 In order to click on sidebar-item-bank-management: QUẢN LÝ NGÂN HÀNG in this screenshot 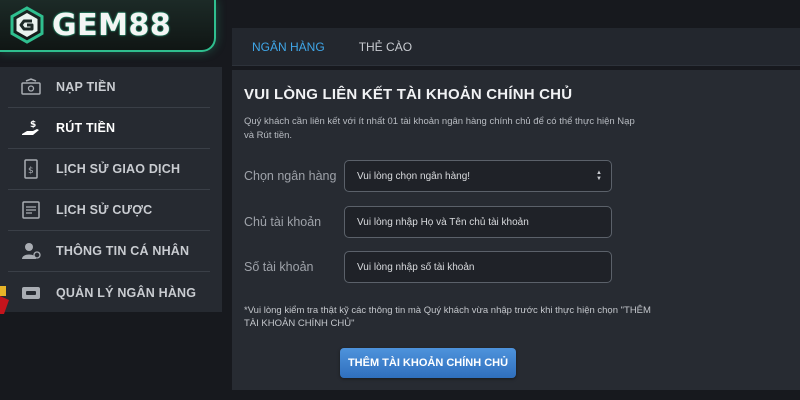, I will do `click(109, 292)`.